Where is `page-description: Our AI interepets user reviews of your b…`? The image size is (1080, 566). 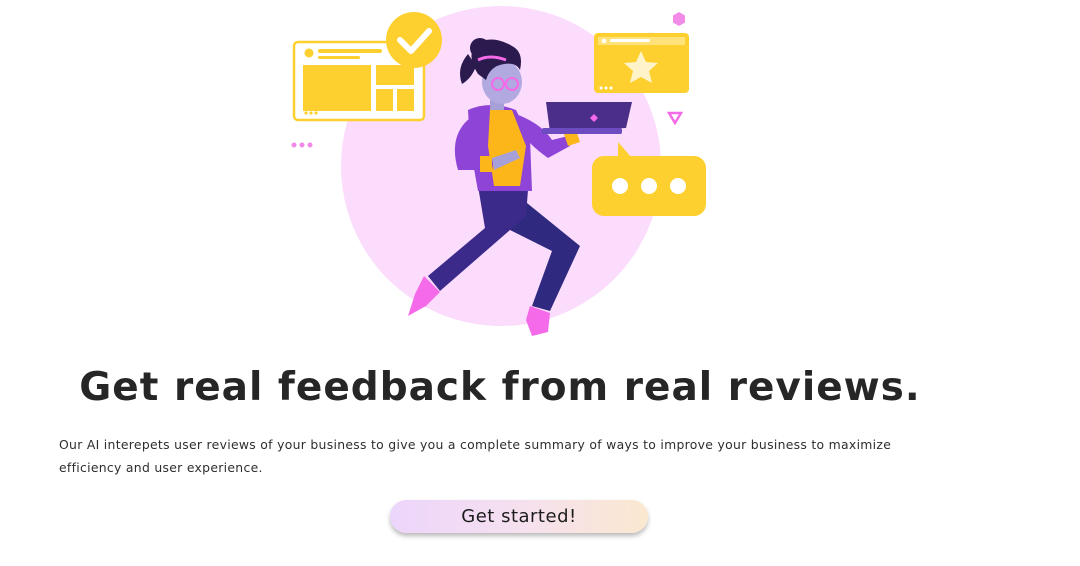
page-description: Our AI interepets user reviews of your b… is located at coordinates (475, 456).